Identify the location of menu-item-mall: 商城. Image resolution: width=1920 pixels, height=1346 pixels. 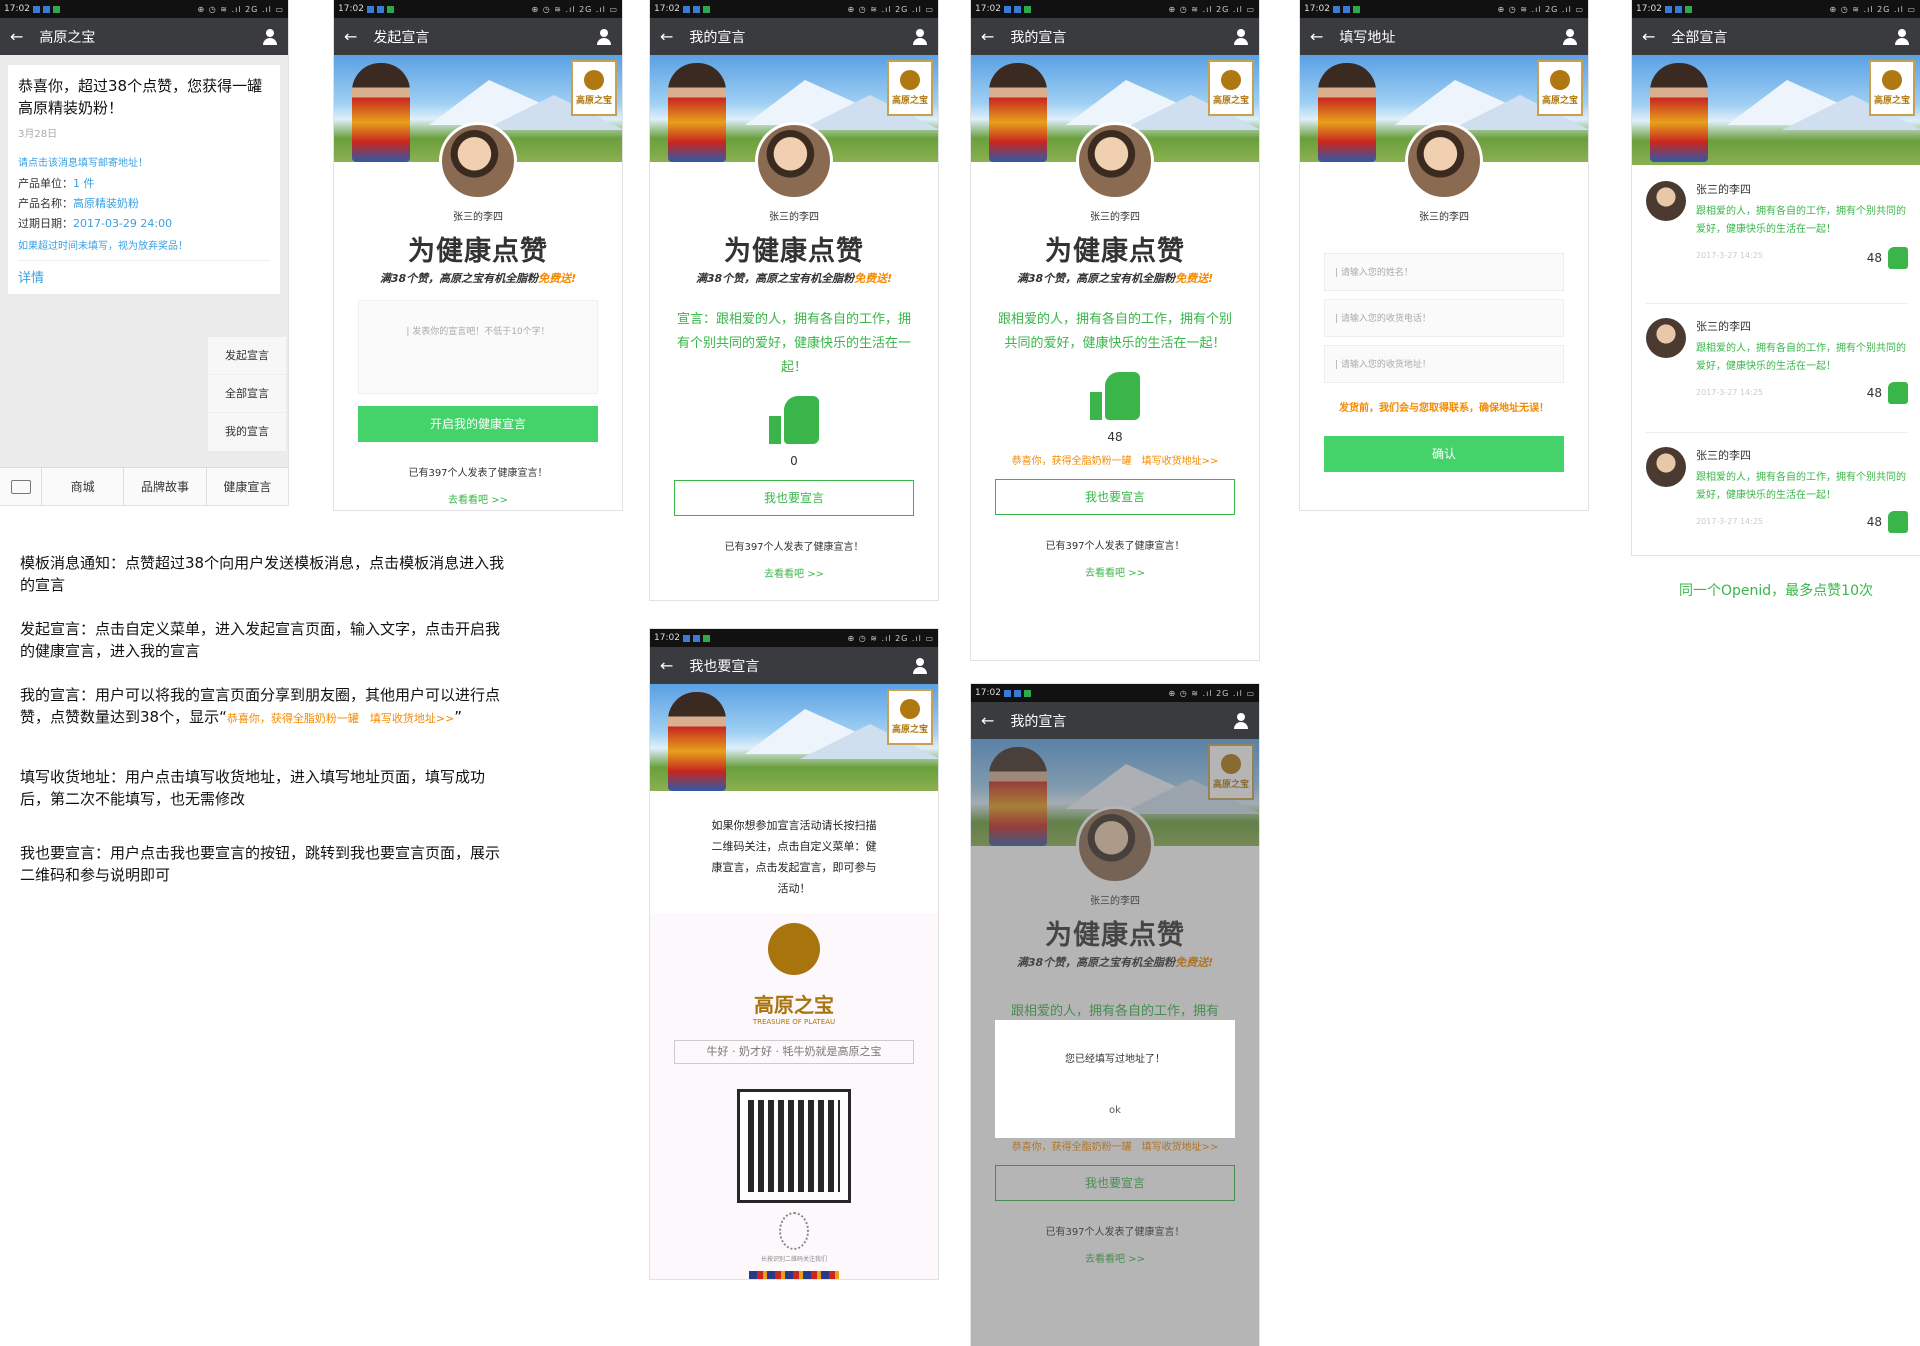
(83, 486).